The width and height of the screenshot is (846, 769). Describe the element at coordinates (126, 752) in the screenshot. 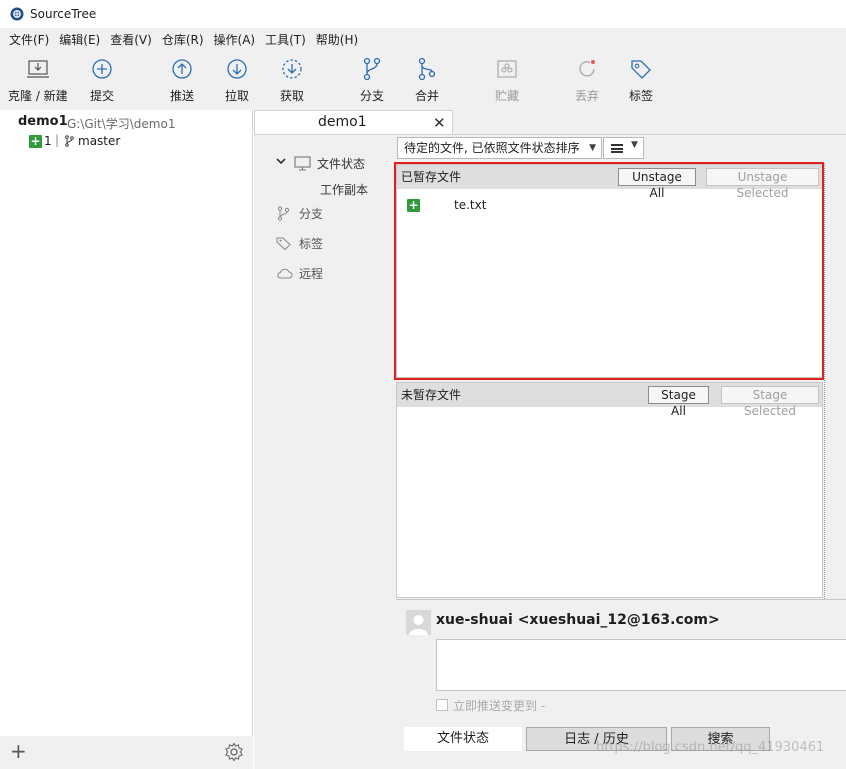

I see `sidebar-footer: +` at that location.